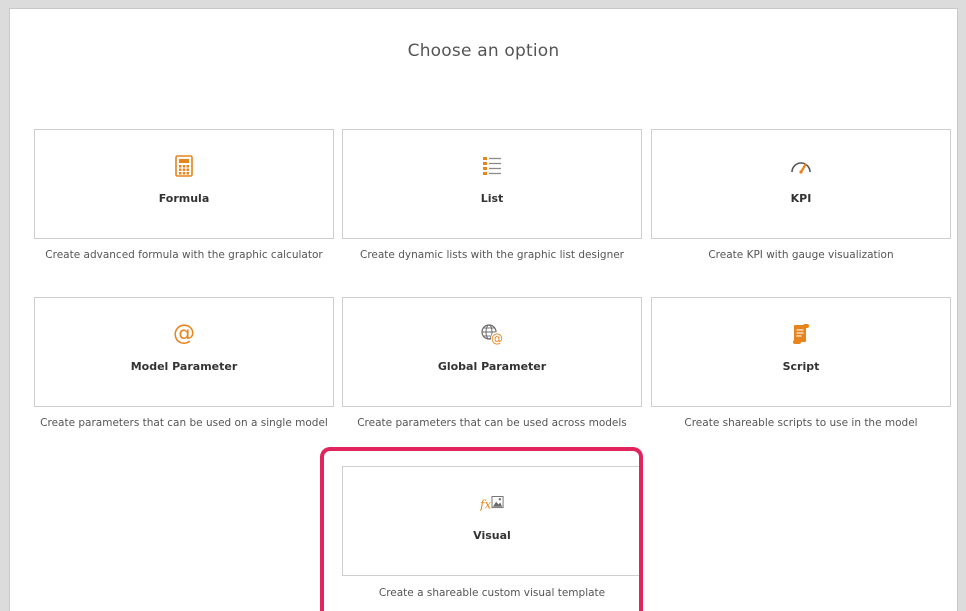  Describe the element at coordinates (492, 521) in the screenshot. I see `option-visual: fx Visual` at that location.